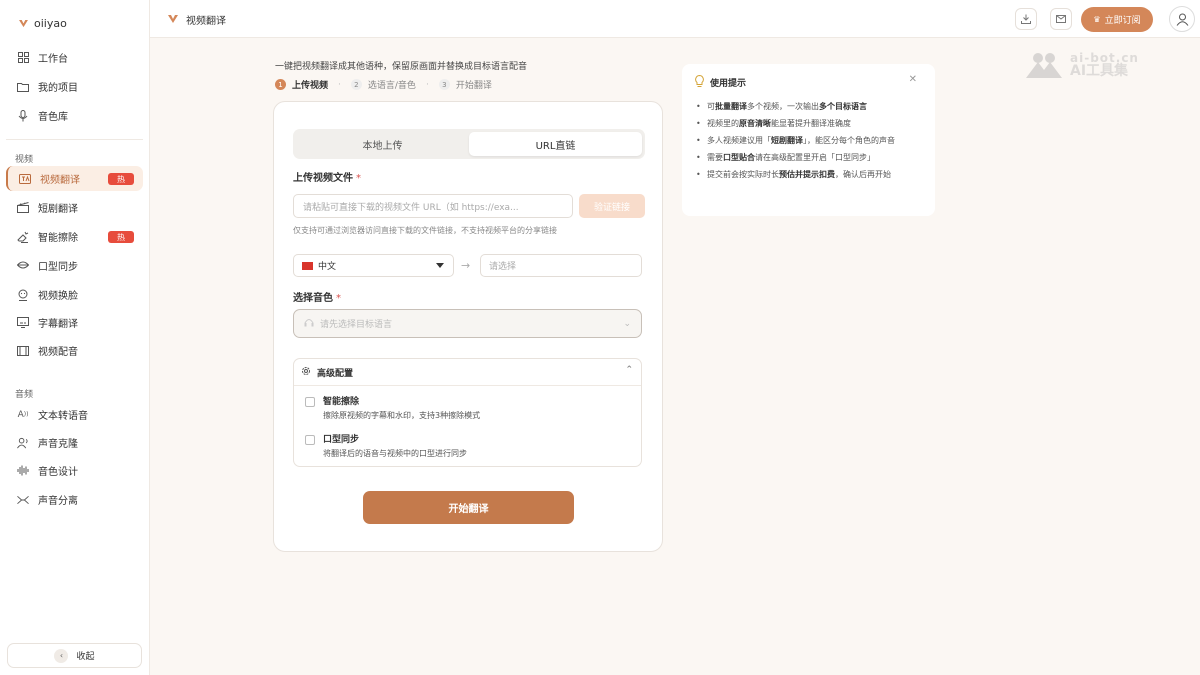 The height and width of the screenshot is (675, 1200). What do you see at coordinates (1097, 19) in the screenshot?
I see `crown-icon: ♛` at bounding box center [1097, 19].